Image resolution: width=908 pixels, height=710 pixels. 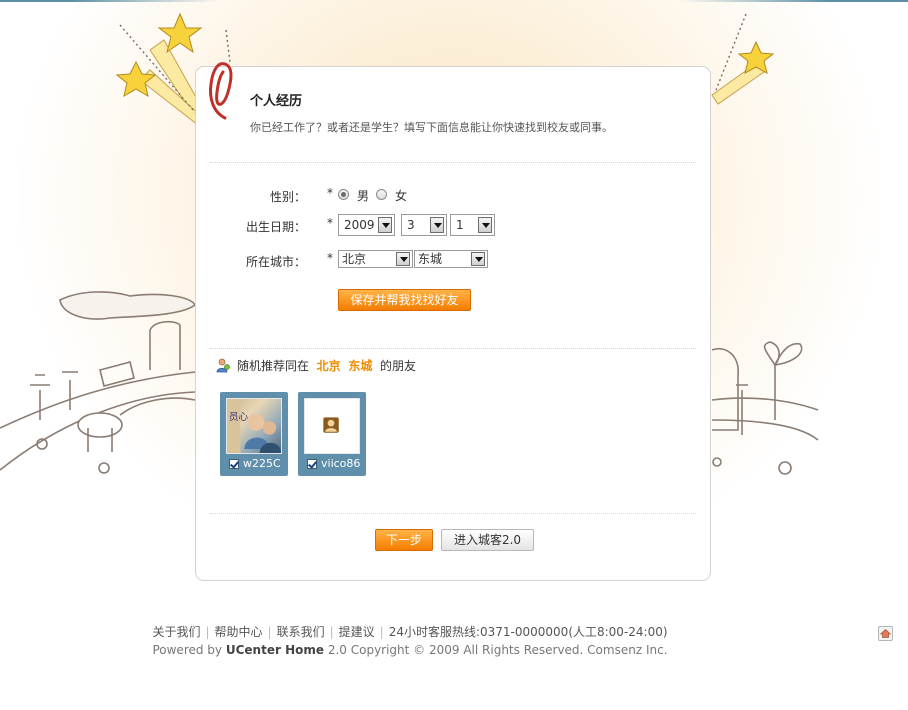 I want to click on avatar-text: 员心, so click(x=239, y=417).